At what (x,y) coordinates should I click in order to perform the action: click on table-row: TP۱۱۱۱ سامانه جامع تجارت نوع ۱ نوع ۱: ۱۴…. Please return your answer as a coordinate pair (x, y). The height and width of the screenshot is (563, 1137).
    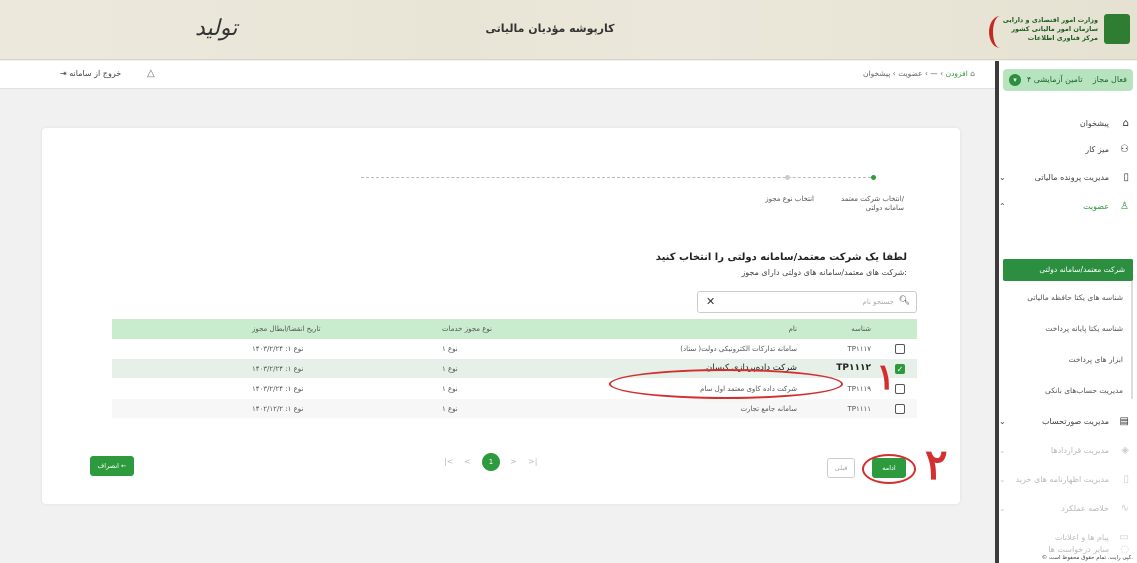
    Looking at the image, I should click on (514, 409).